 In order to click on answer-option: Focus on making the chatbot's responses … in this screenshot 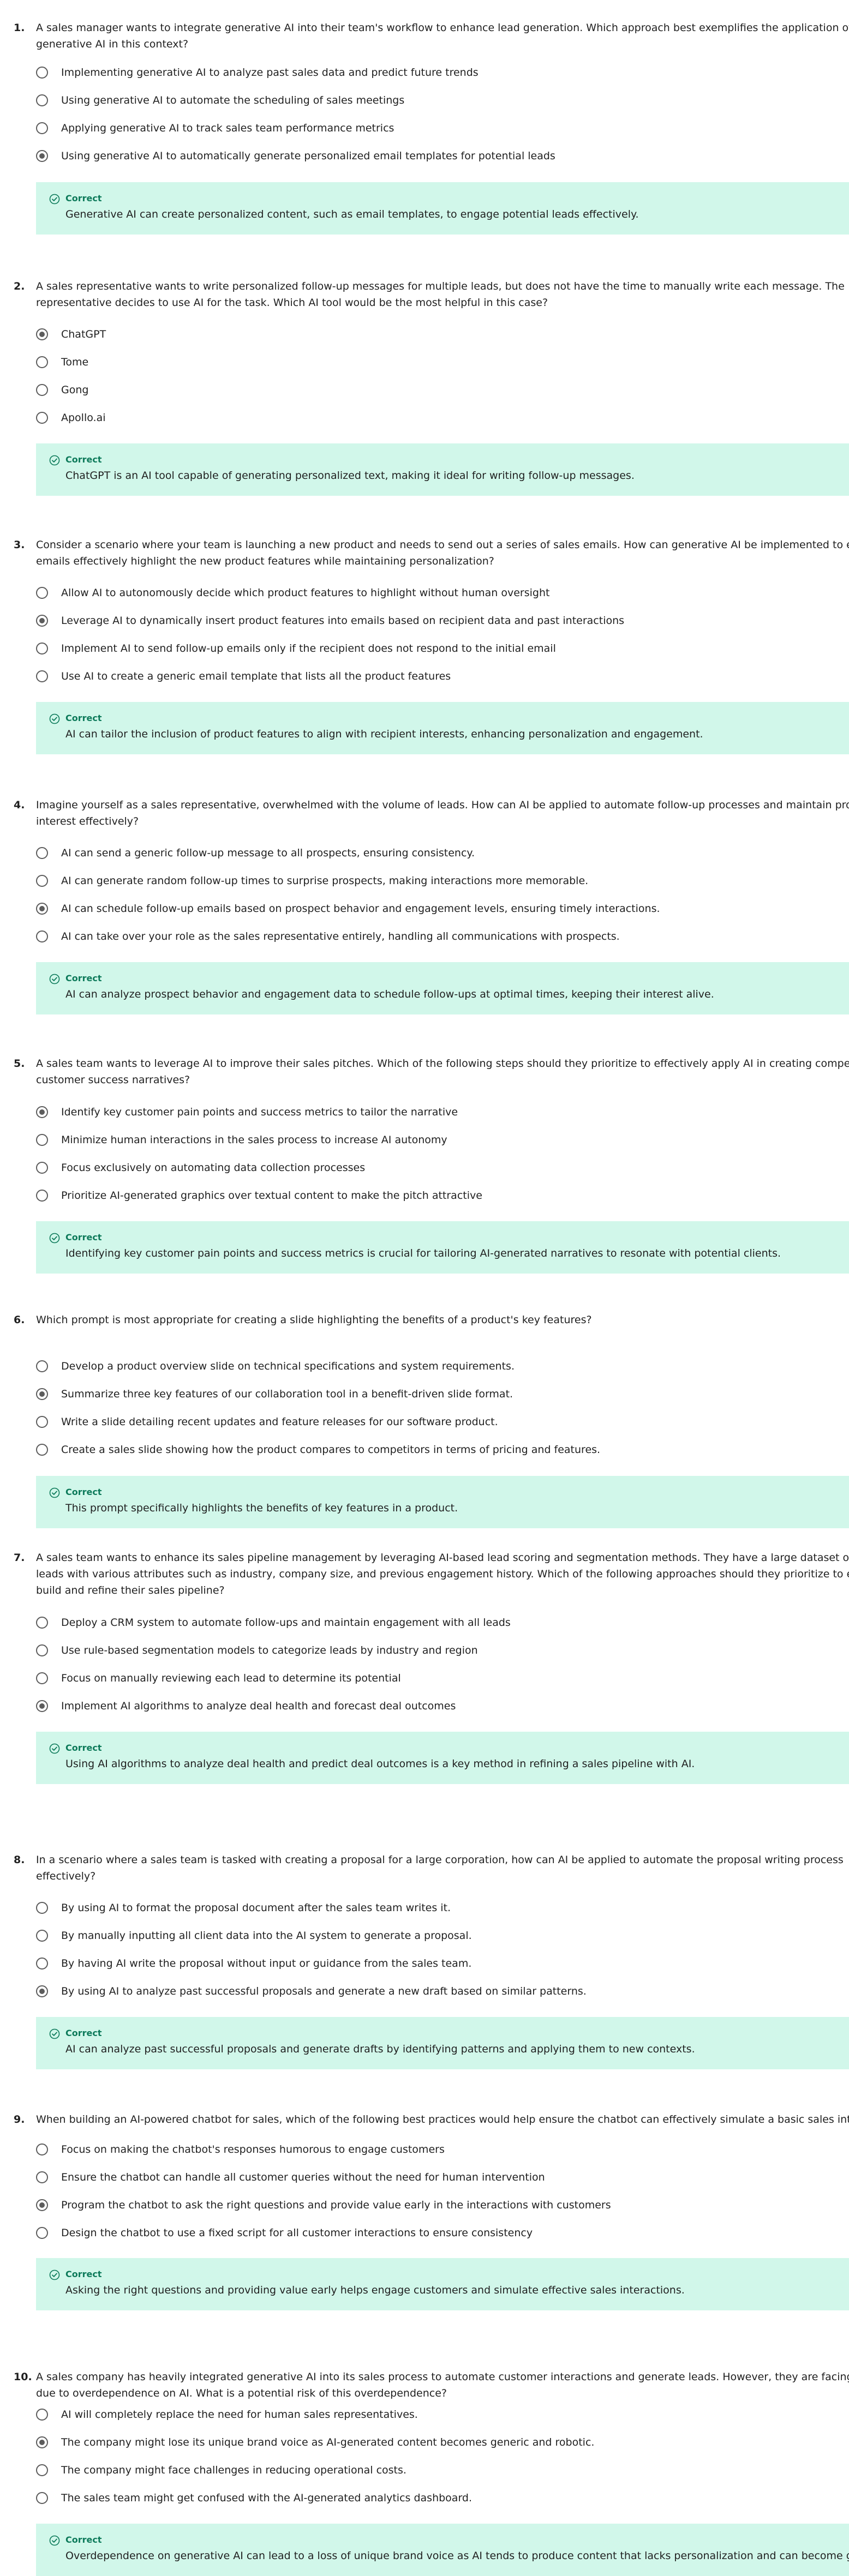, I will do `click(240, 2150)`.